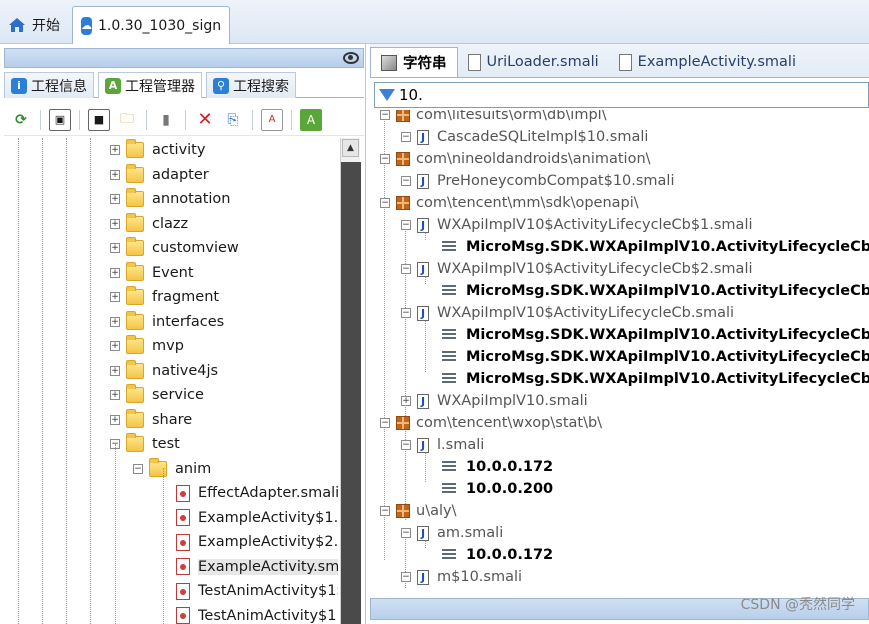 Image resolution: width=869 pixels, height=624 pixels. What do you see at coordinates (150, 85) in the screenshot?
I see `tab-project-manager: A 工程管理器` at bounding box center [150, 85].